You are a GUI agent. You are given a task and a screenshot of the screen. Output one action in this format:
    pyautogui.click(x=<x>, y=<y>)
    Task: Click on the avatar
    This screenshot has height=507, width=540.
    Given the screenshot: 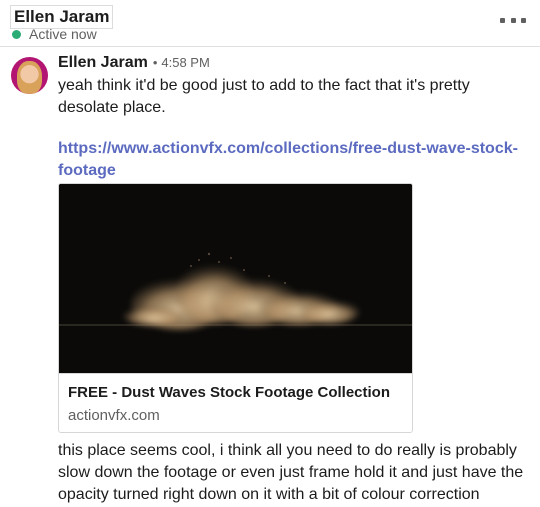 What is the action you would take?
    pyautogui.click(x=29, y=75)
    